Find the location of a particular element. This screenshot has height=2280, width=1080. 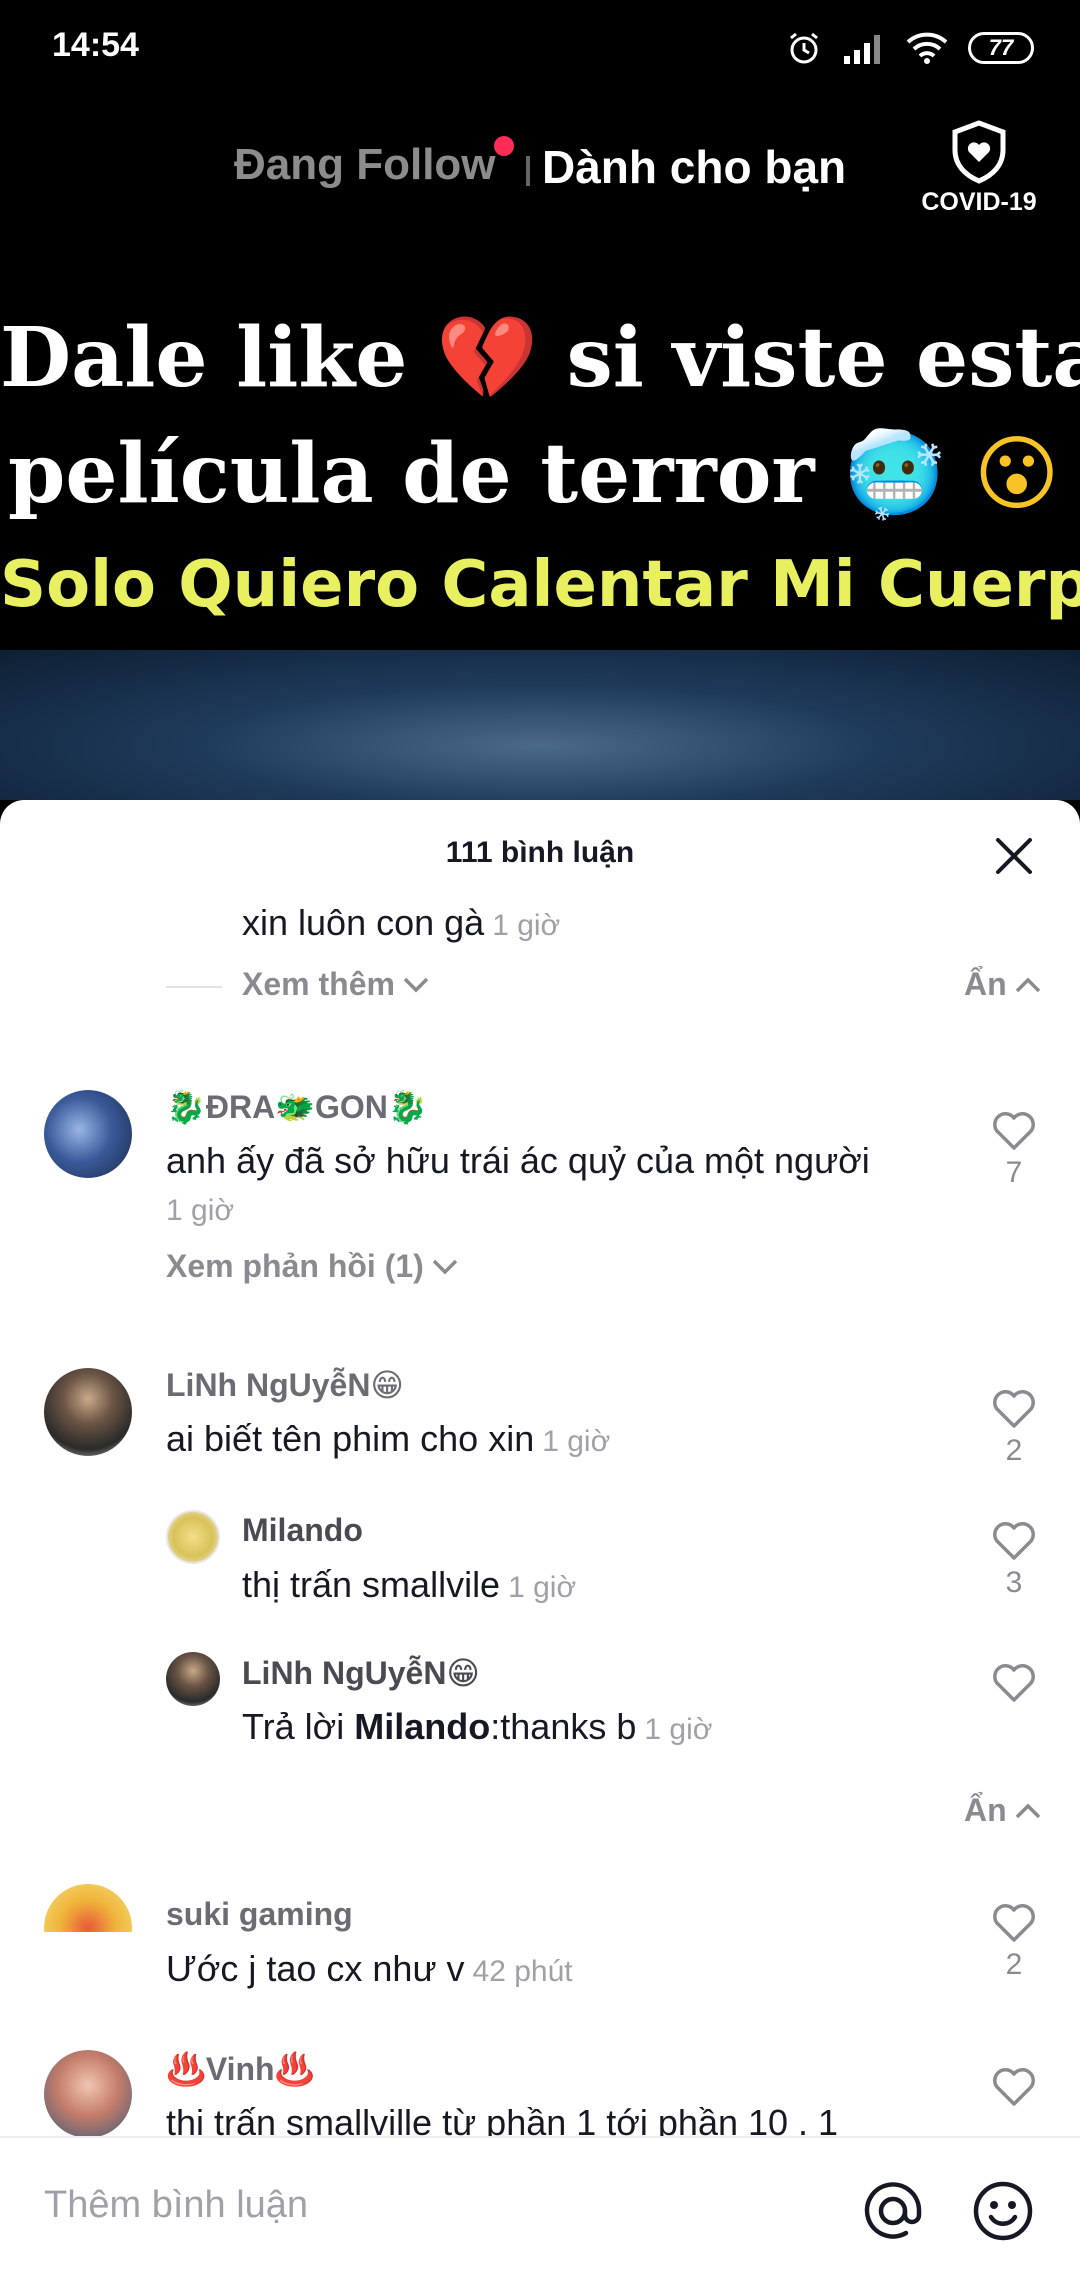

caption-text: película de terror is located at coordinates (411, 474).